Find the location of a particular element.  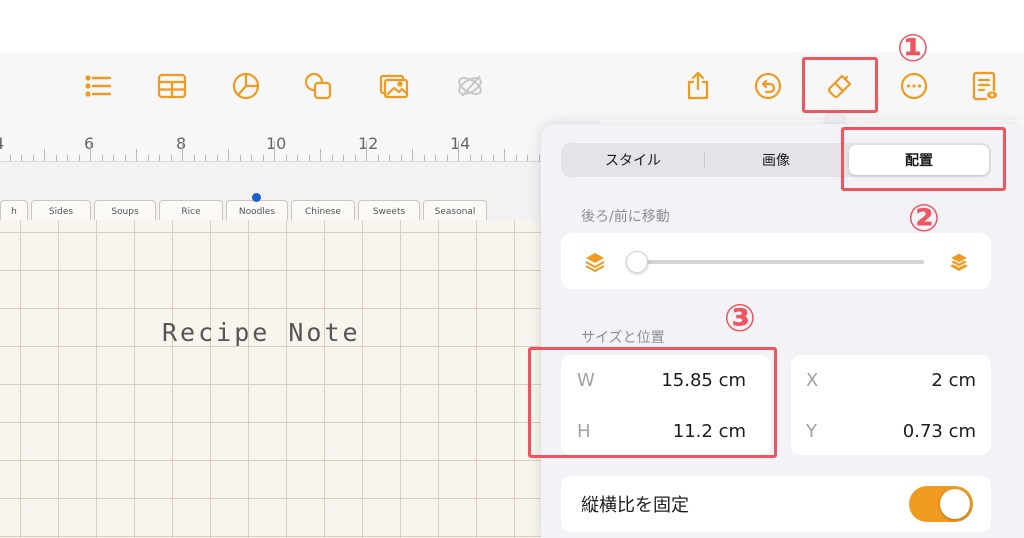

recipe-note-title: Recipe Note is located at coordinates (261, 332).